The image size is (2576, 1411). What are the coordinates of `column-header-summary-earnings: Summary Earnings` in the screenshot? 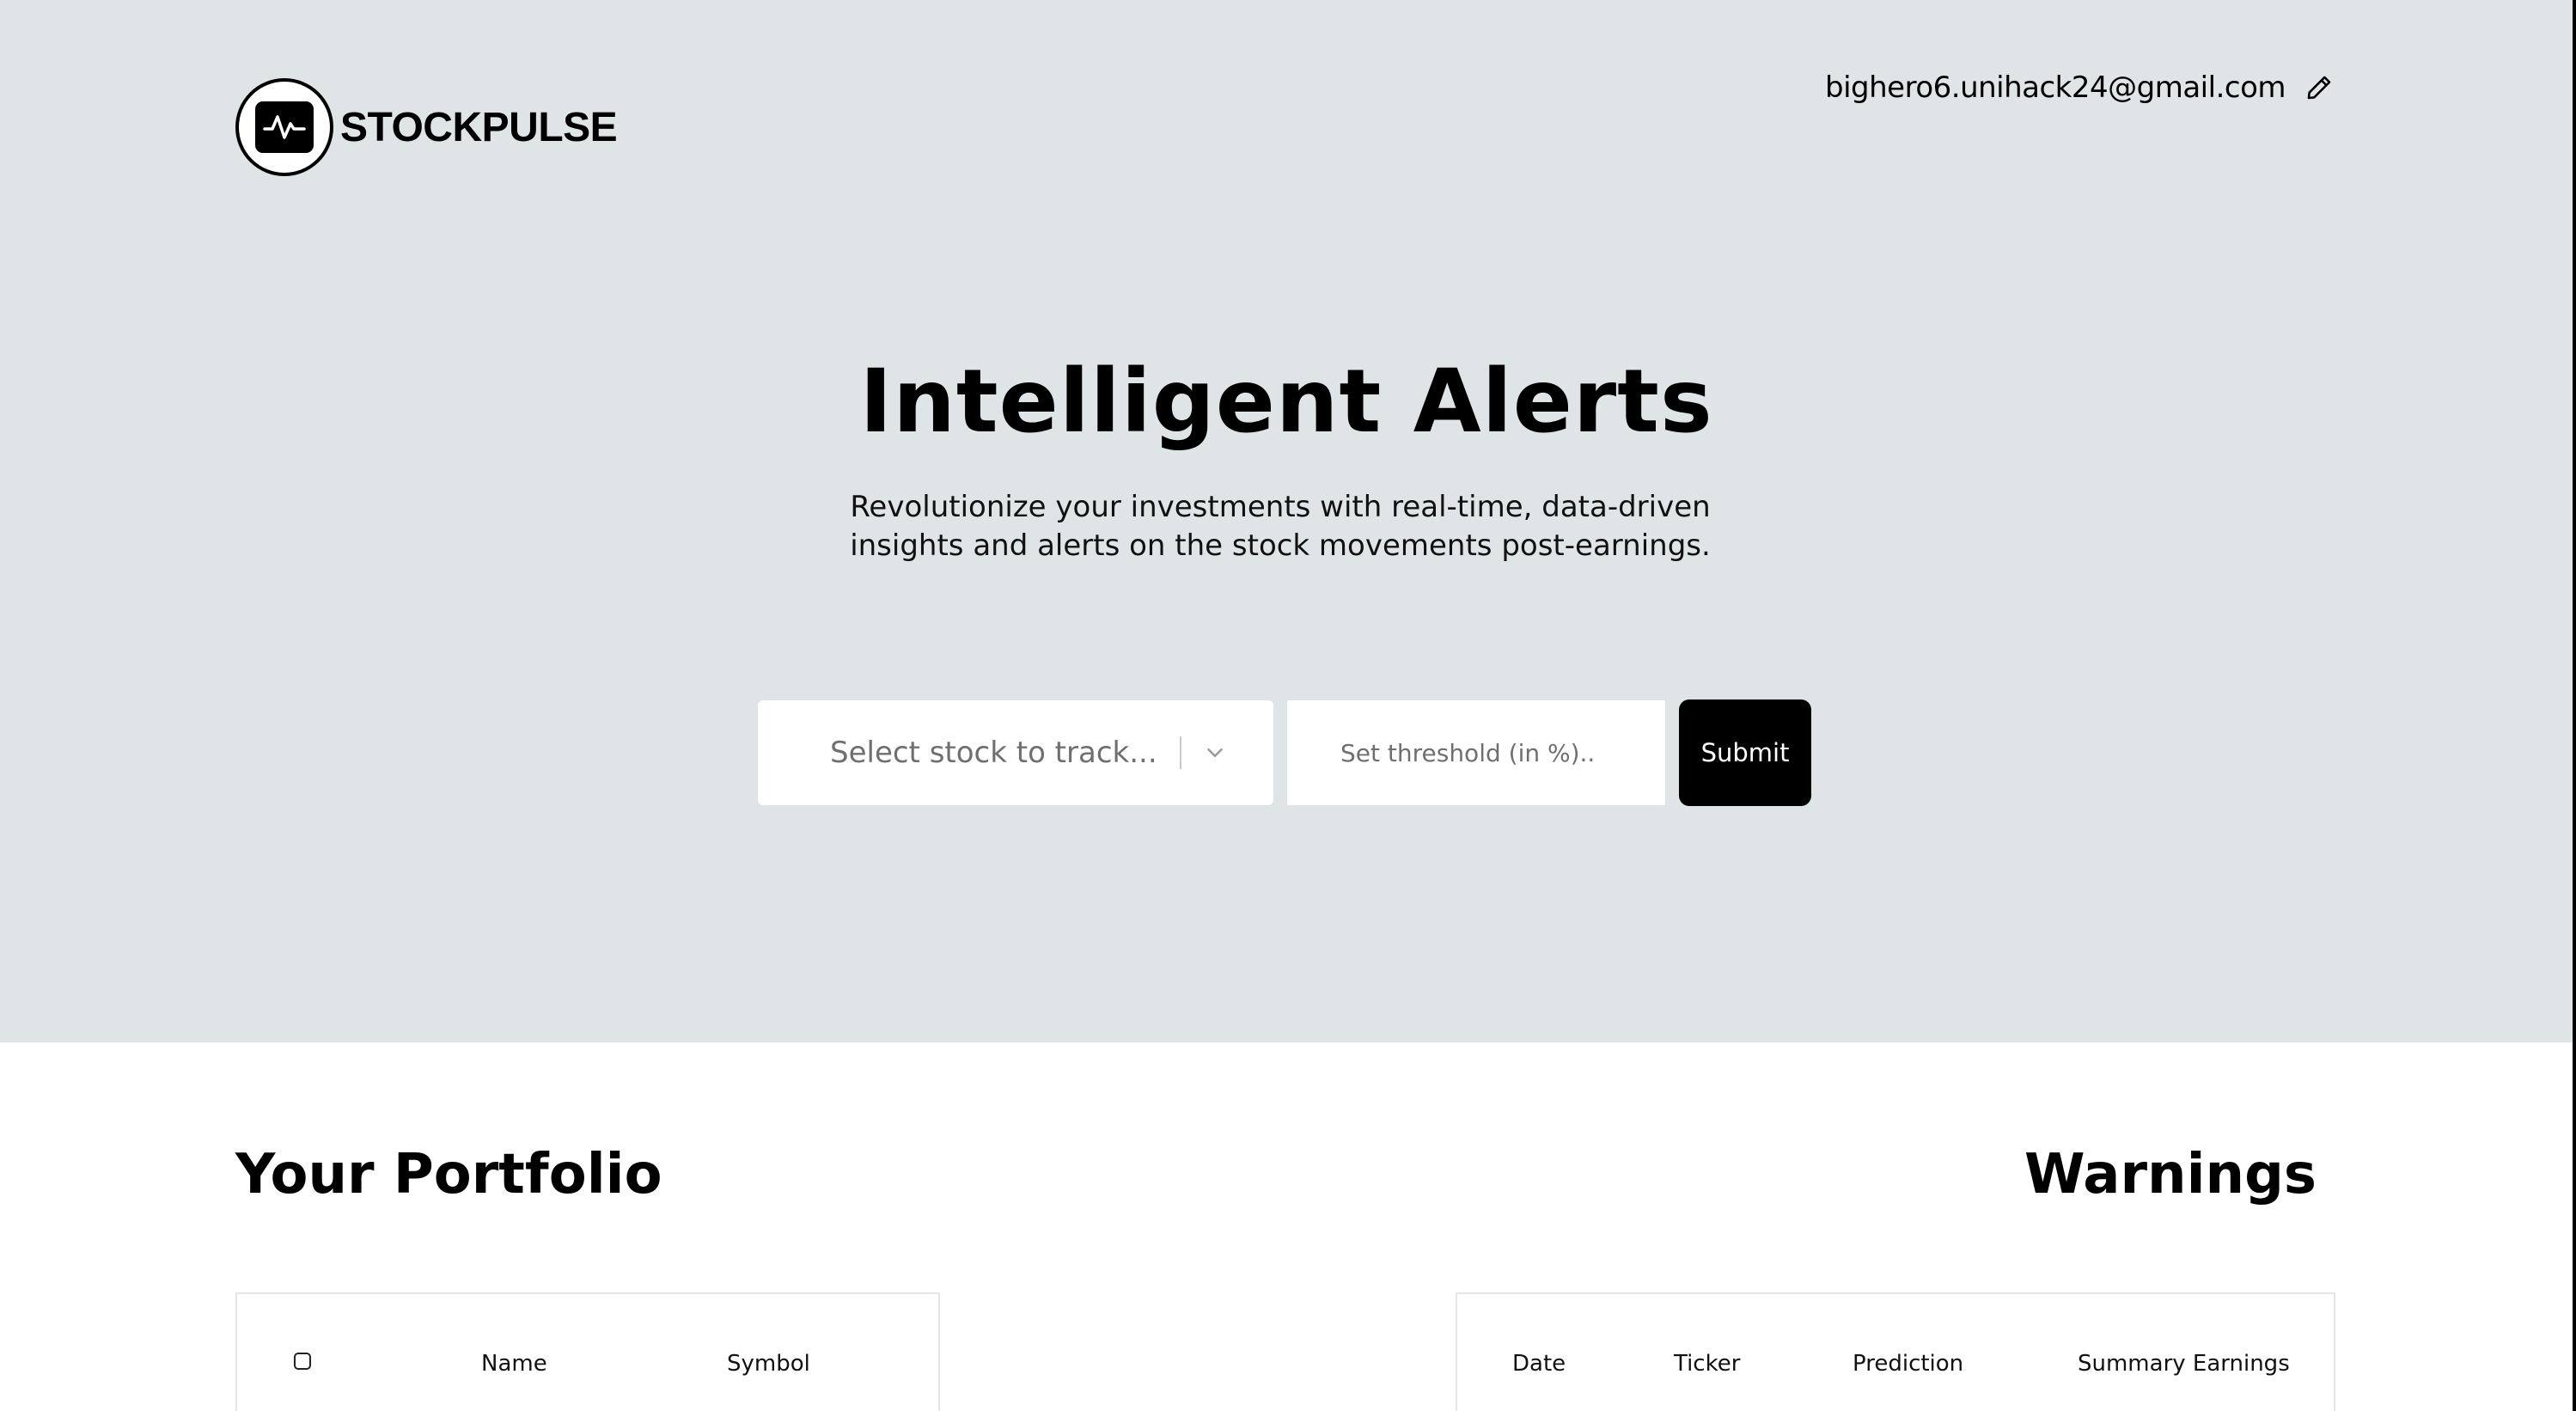 It's located at (2184, 1364).